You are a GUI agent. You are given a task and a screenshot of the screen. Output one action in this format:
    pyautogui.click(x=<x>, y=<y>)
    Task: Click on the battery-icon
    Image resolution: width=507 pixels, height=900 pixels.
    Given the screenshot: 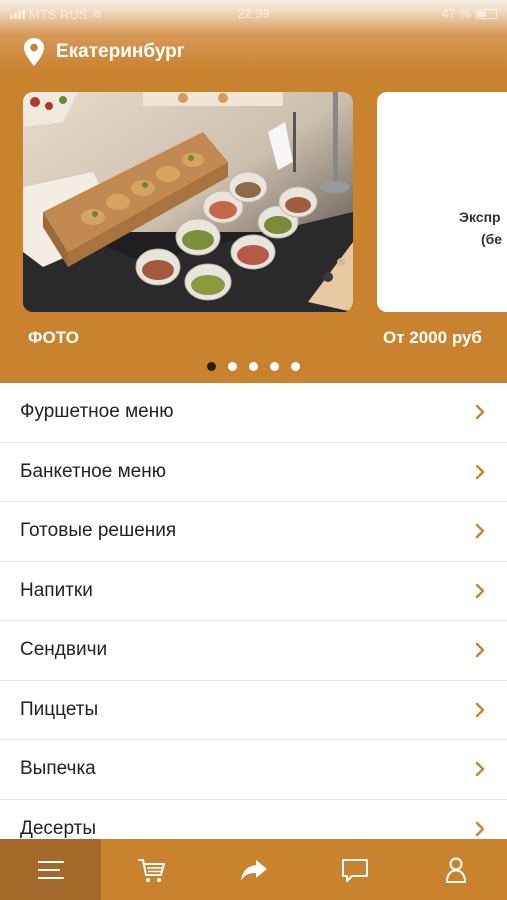 What is the action you would take?
    pyautogui.click(x=486, y=13)
    